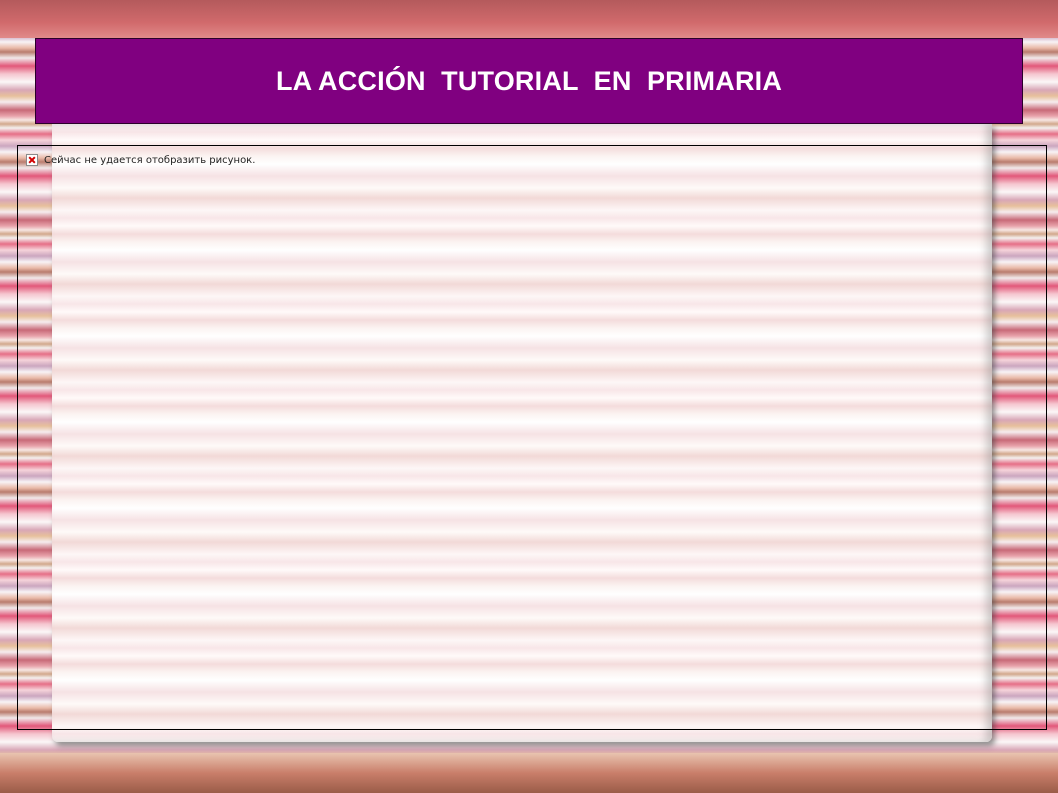  I want to click on background-top-band, so click(529, 19).